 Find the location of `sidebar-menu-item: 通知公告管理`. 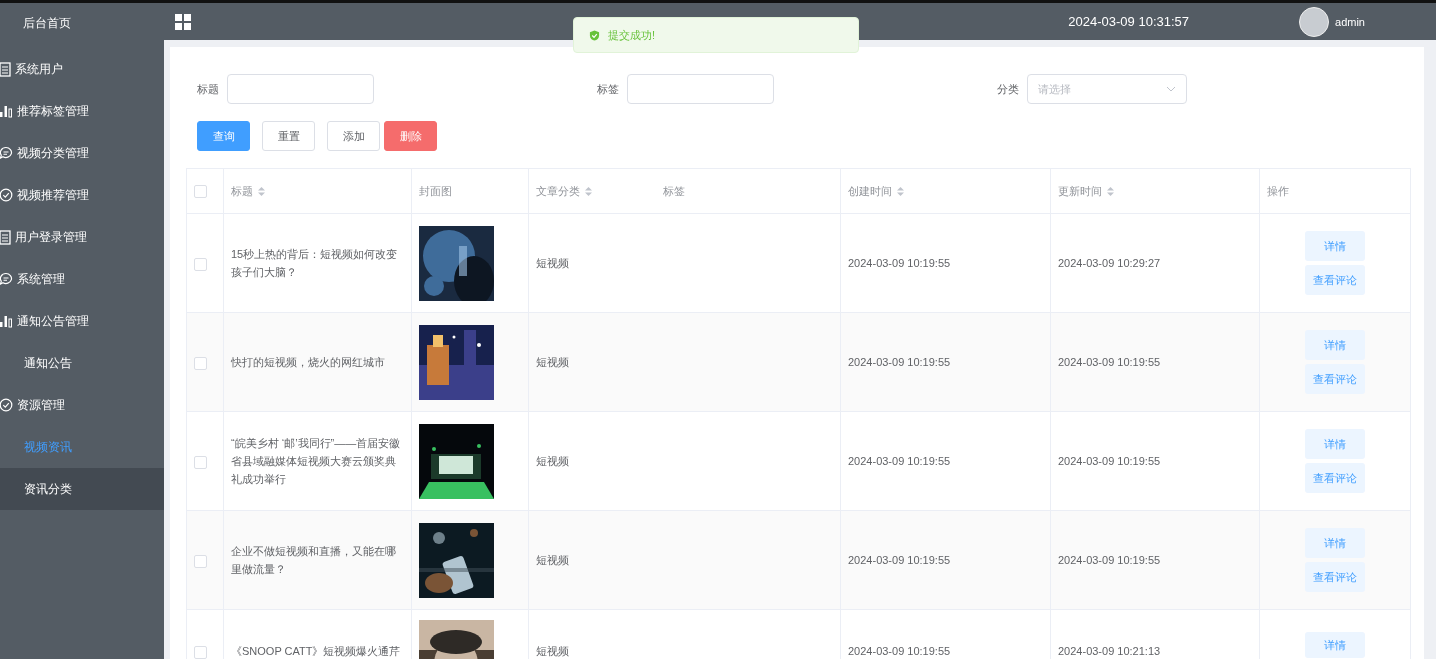

sidebar-menu-item: 通知公告管理 is located at coordinates (82, 321).